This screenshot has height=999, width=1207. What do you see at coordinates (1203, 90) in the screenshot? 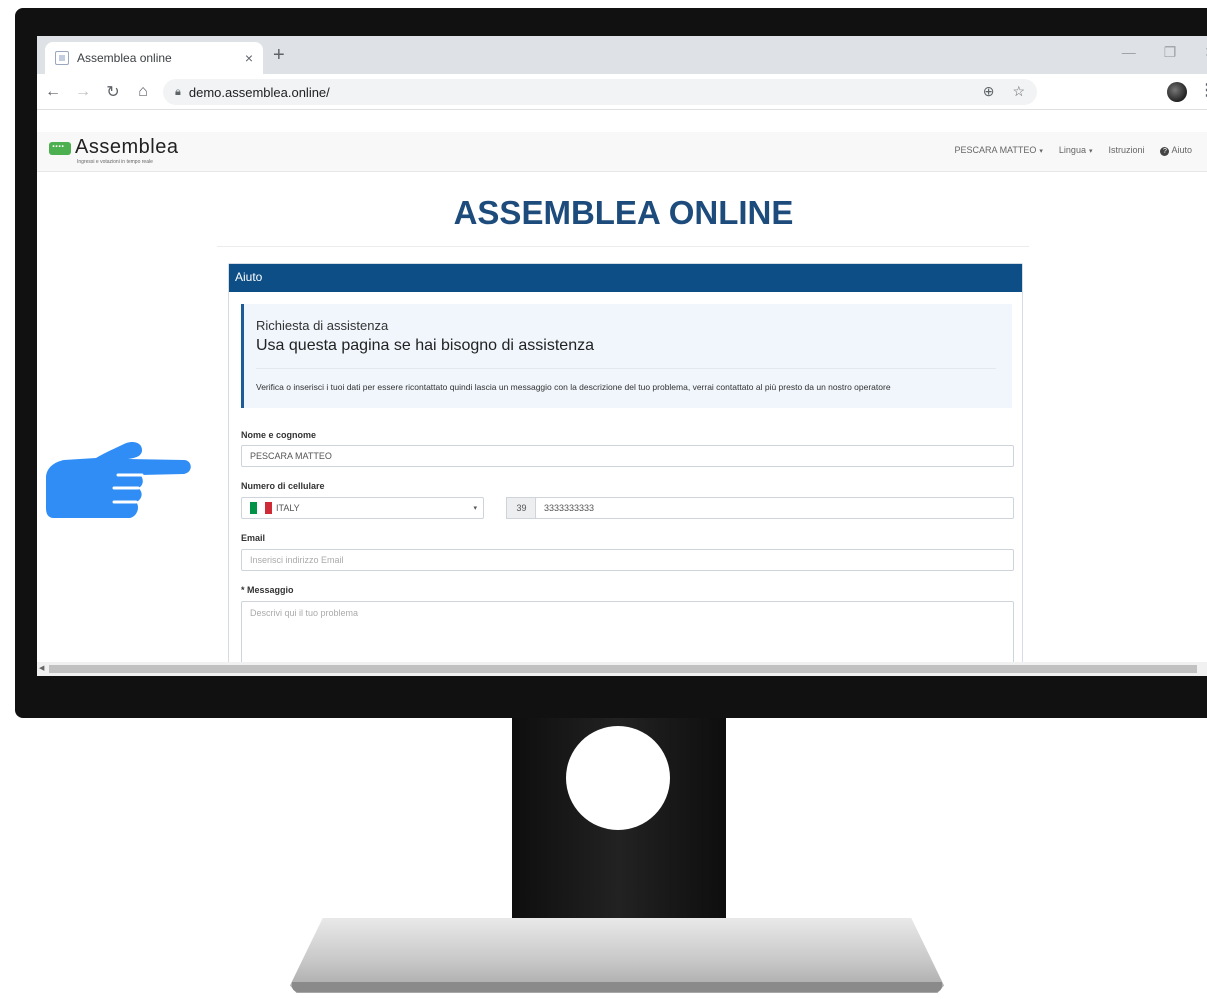
I see `browser-menu-icon: ⋮` at bounding box center [1203, 90].